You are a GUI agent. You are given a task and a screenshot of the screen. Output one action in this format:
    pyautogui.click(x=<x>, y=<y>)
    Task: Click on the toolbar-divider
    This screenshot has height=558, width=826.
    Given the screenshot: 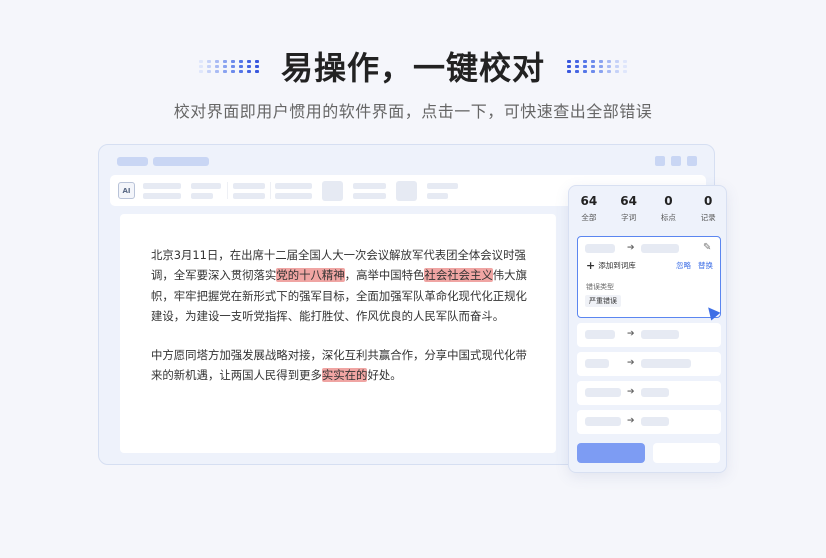 What is the action you would take?
    pyautogui.click(x=227, y=190)
    